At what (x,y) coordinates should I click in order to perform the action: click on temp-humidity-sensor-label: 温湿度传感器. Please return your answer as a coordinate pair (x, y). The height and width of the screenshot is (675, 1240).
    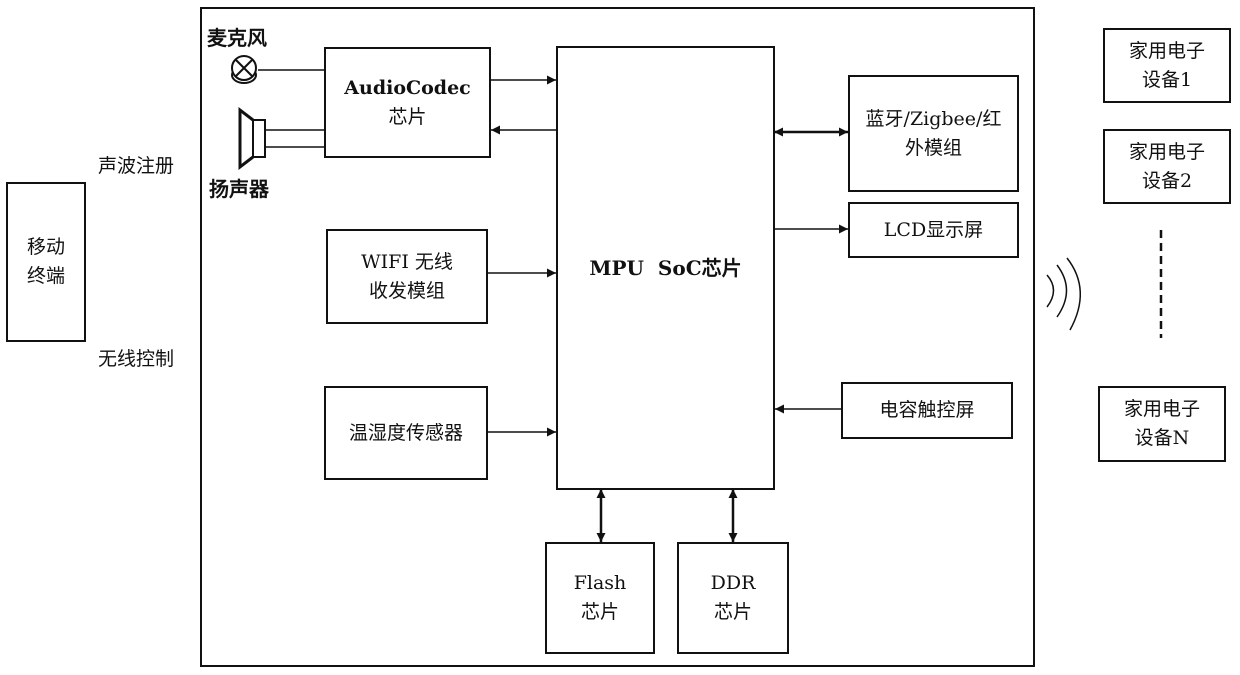
    Looking at the image, I should click on (405, 432).